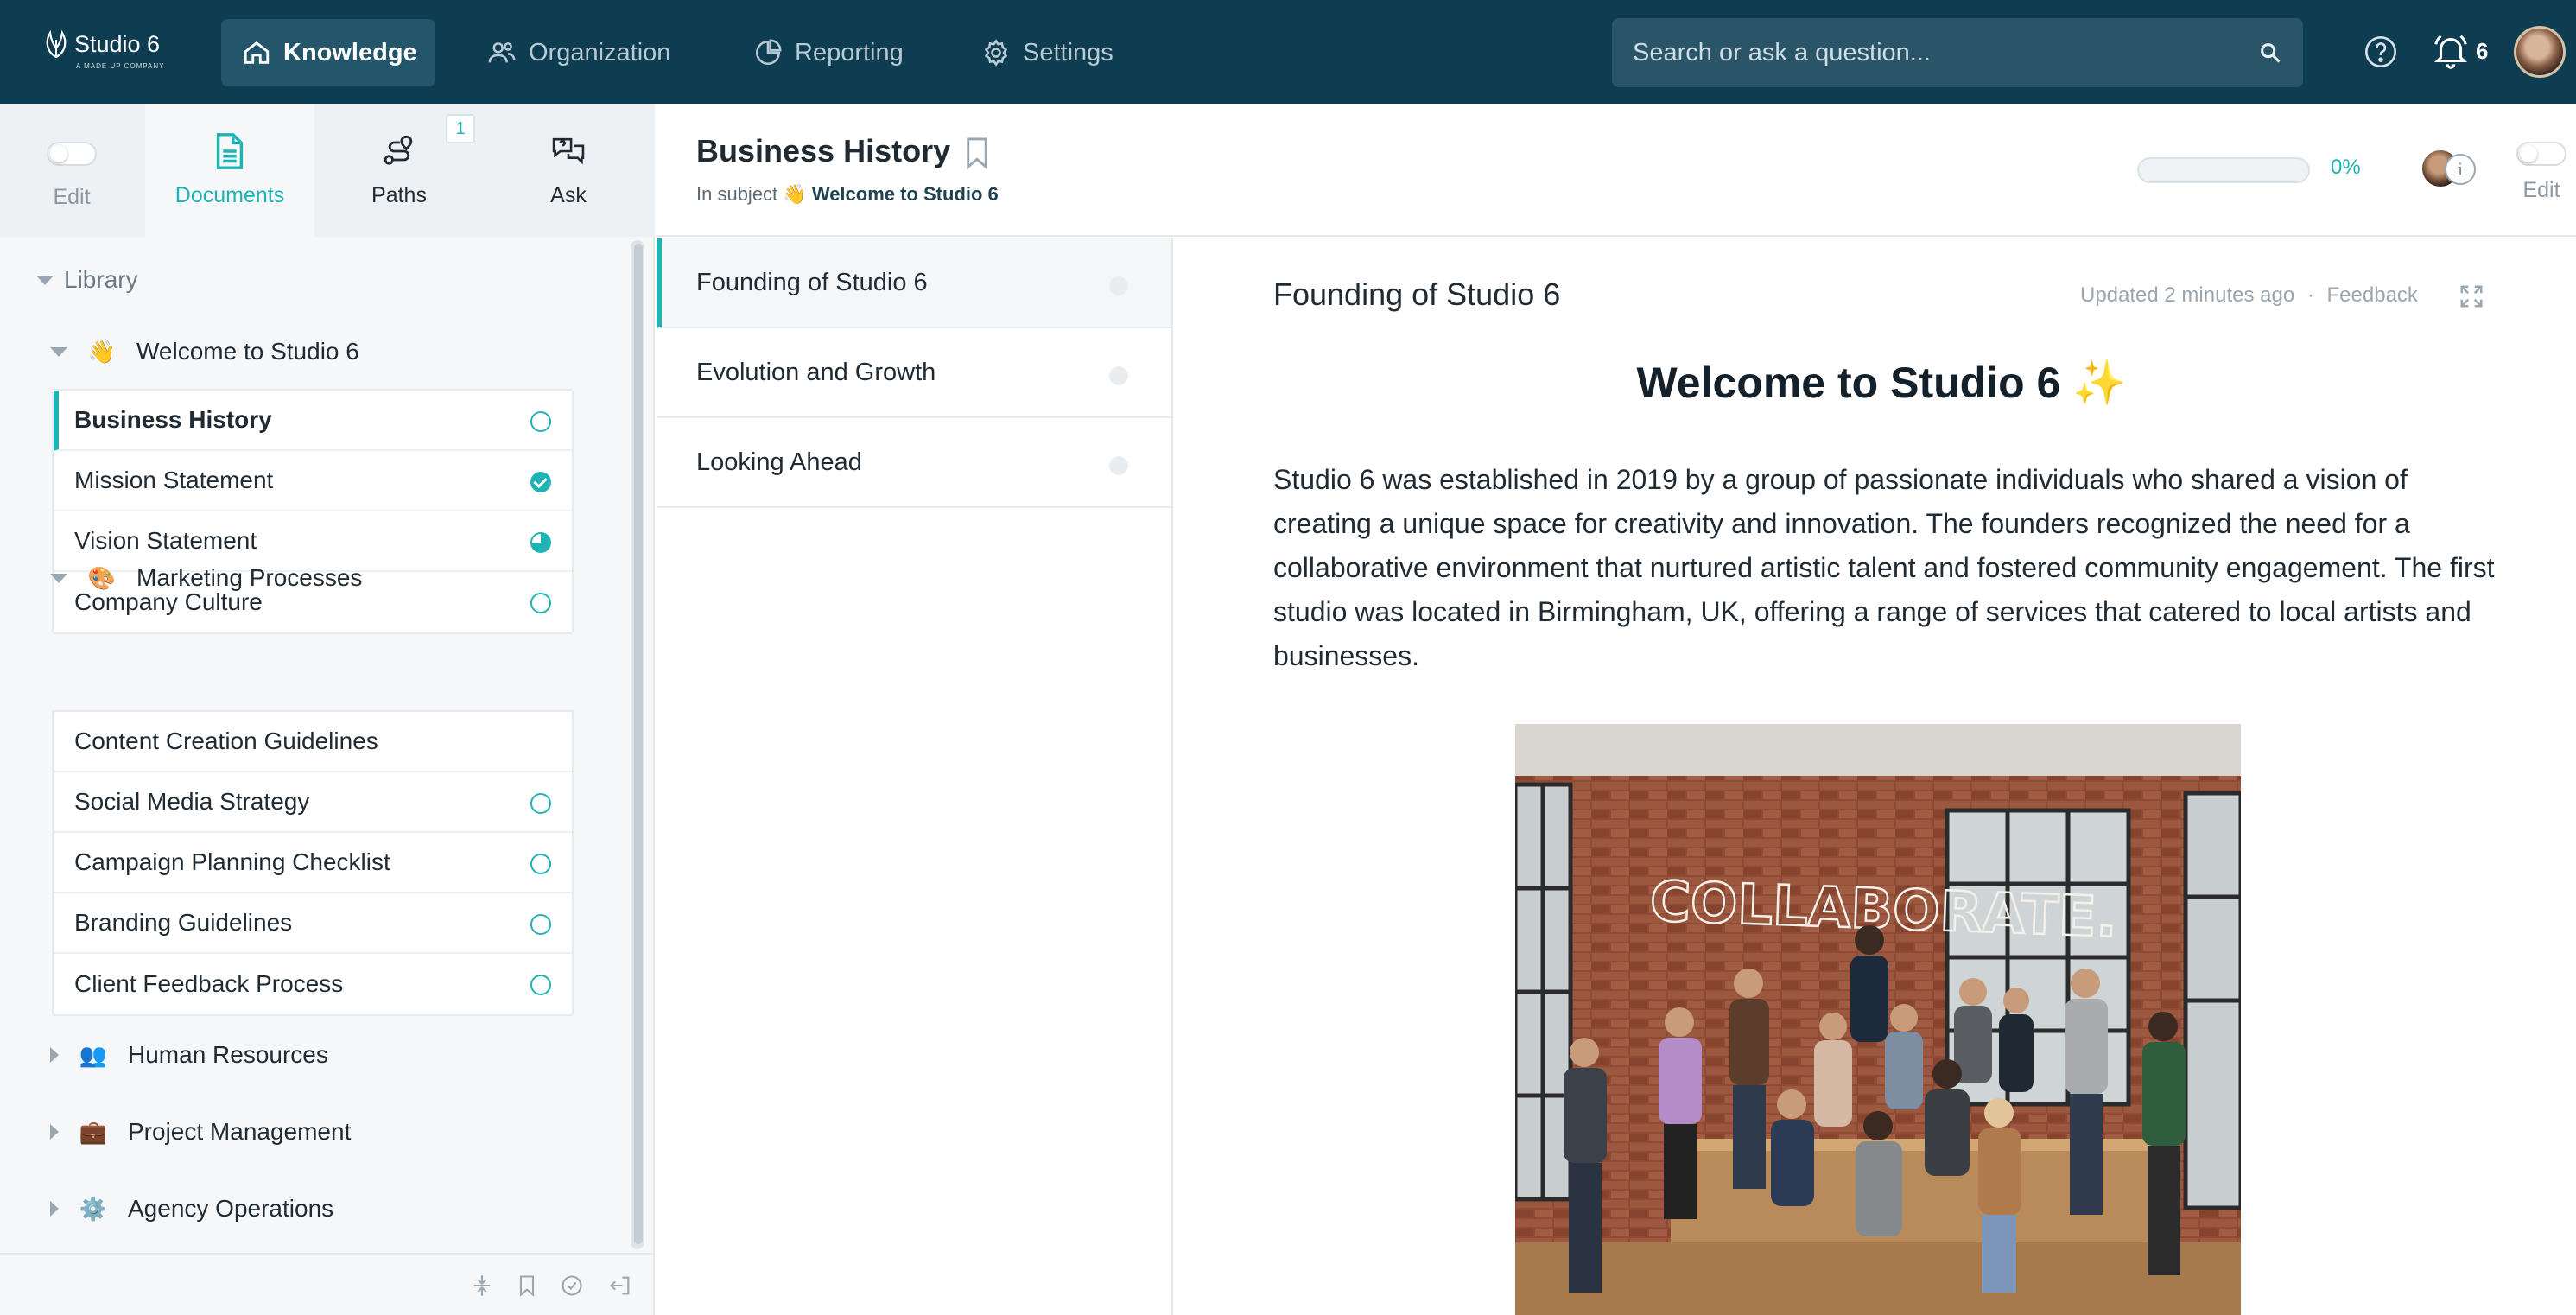  I want to click on info-icon: i, so click(2460, 169).